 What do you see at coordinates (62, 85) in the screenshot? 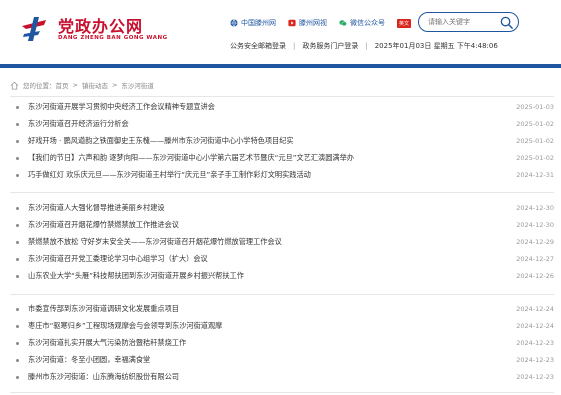
I see `breadcrumb-home: 首页` at bounding box center [62, 85].